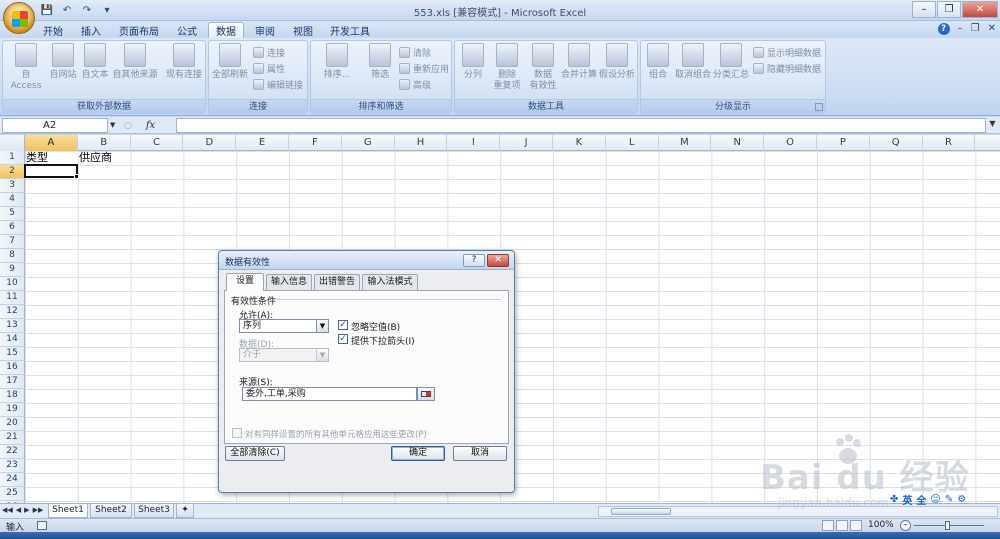 Image resolution: width=1000 pixels, height=539 pixels. I want to click on restore-button: ❐, so click(949, 9).